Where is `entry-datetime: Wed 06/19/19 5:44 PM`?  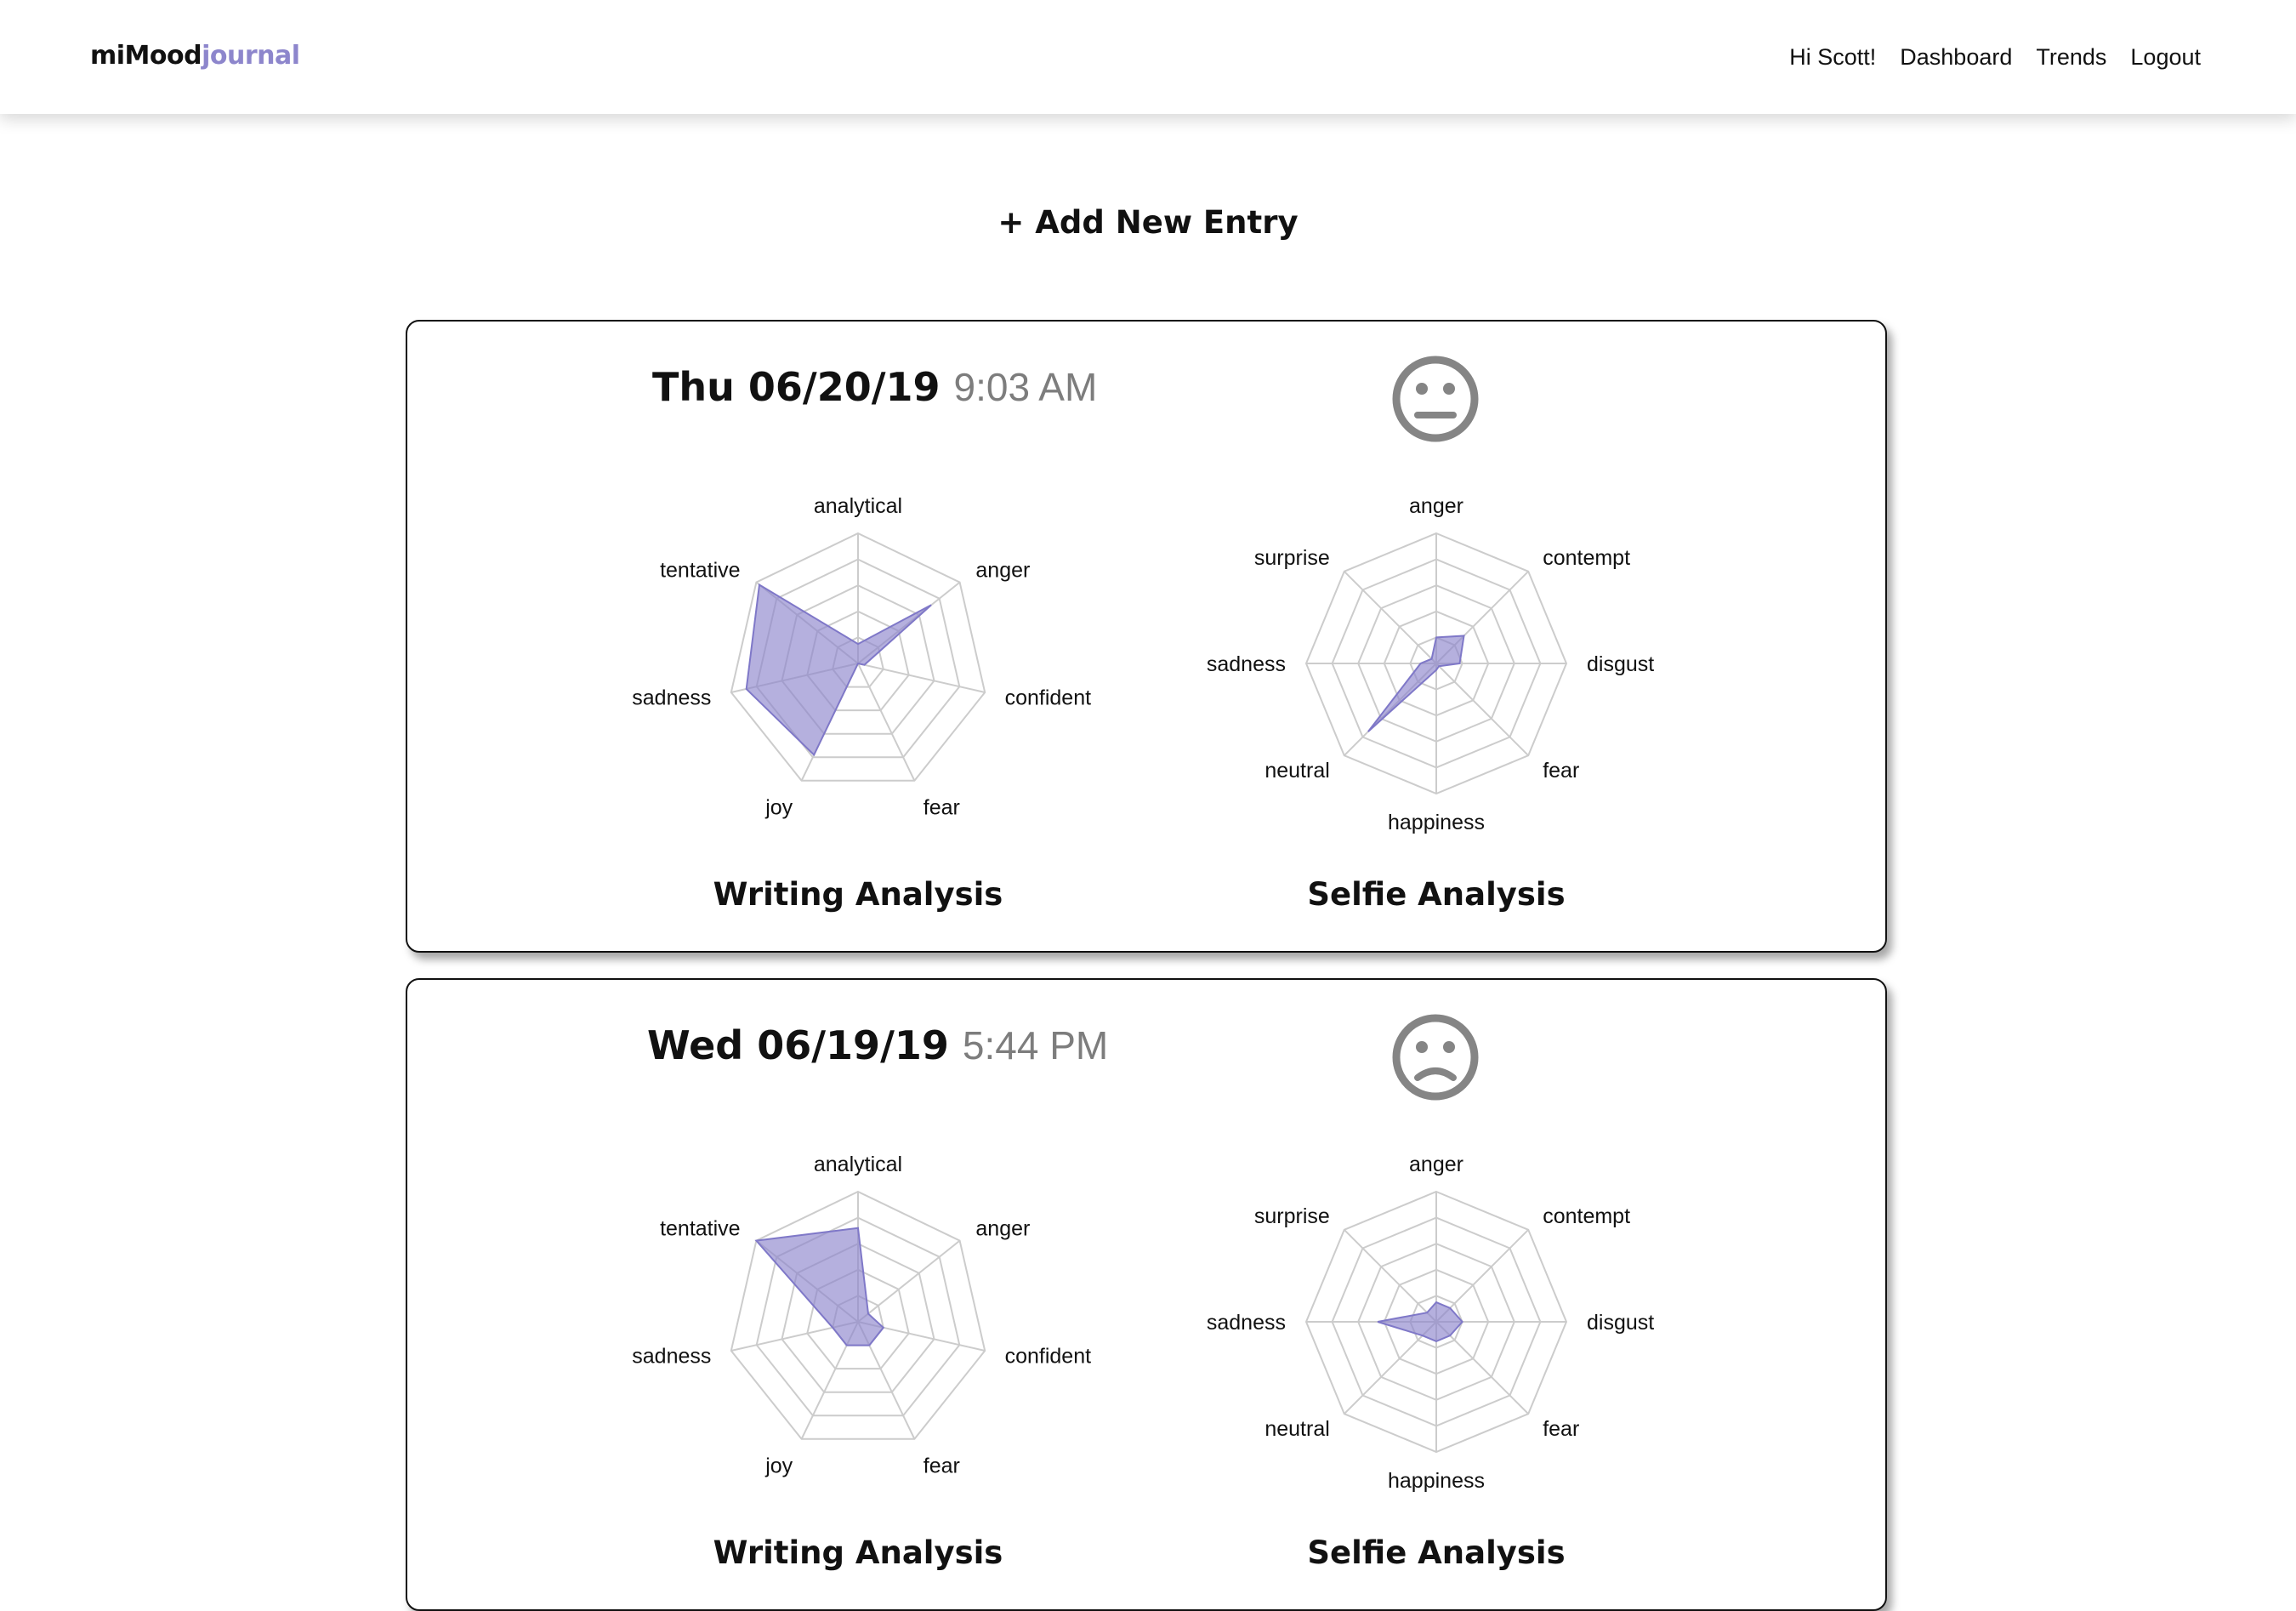
entry-datetime: Wed 06/19/19 5:44 PM is located at coordinates (877, 1045).